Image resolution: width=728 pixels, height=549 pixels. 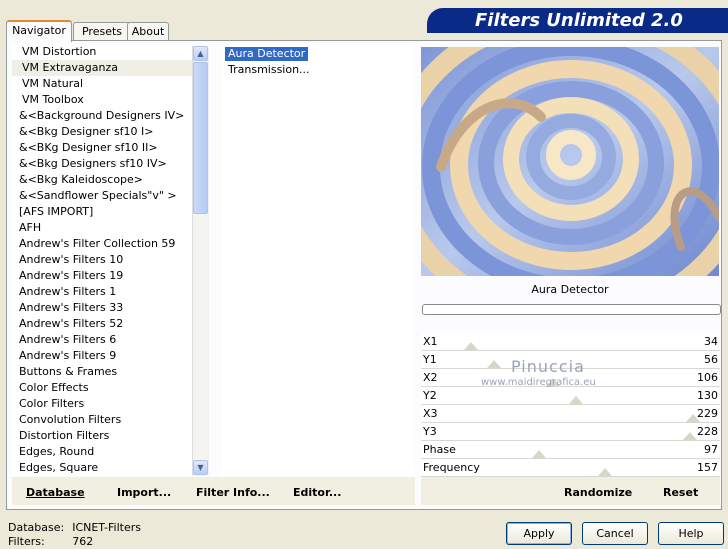 What do you see at coordinates (577, 20) in the screenshot?
I see `app-title-banner: Filters Unlimited 2.0` at bounding box center [577, 20].